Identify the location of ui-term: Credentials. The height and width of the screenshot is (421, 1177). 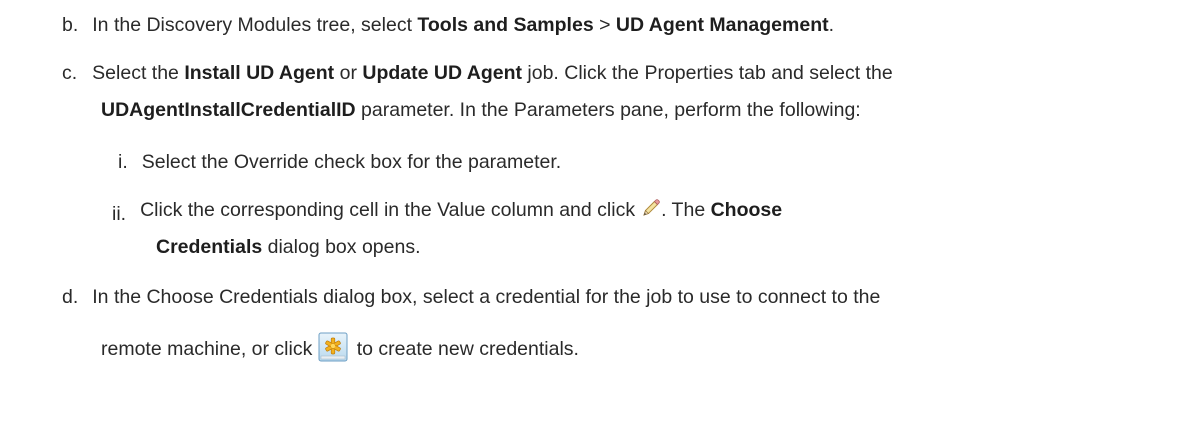
(209, 247).